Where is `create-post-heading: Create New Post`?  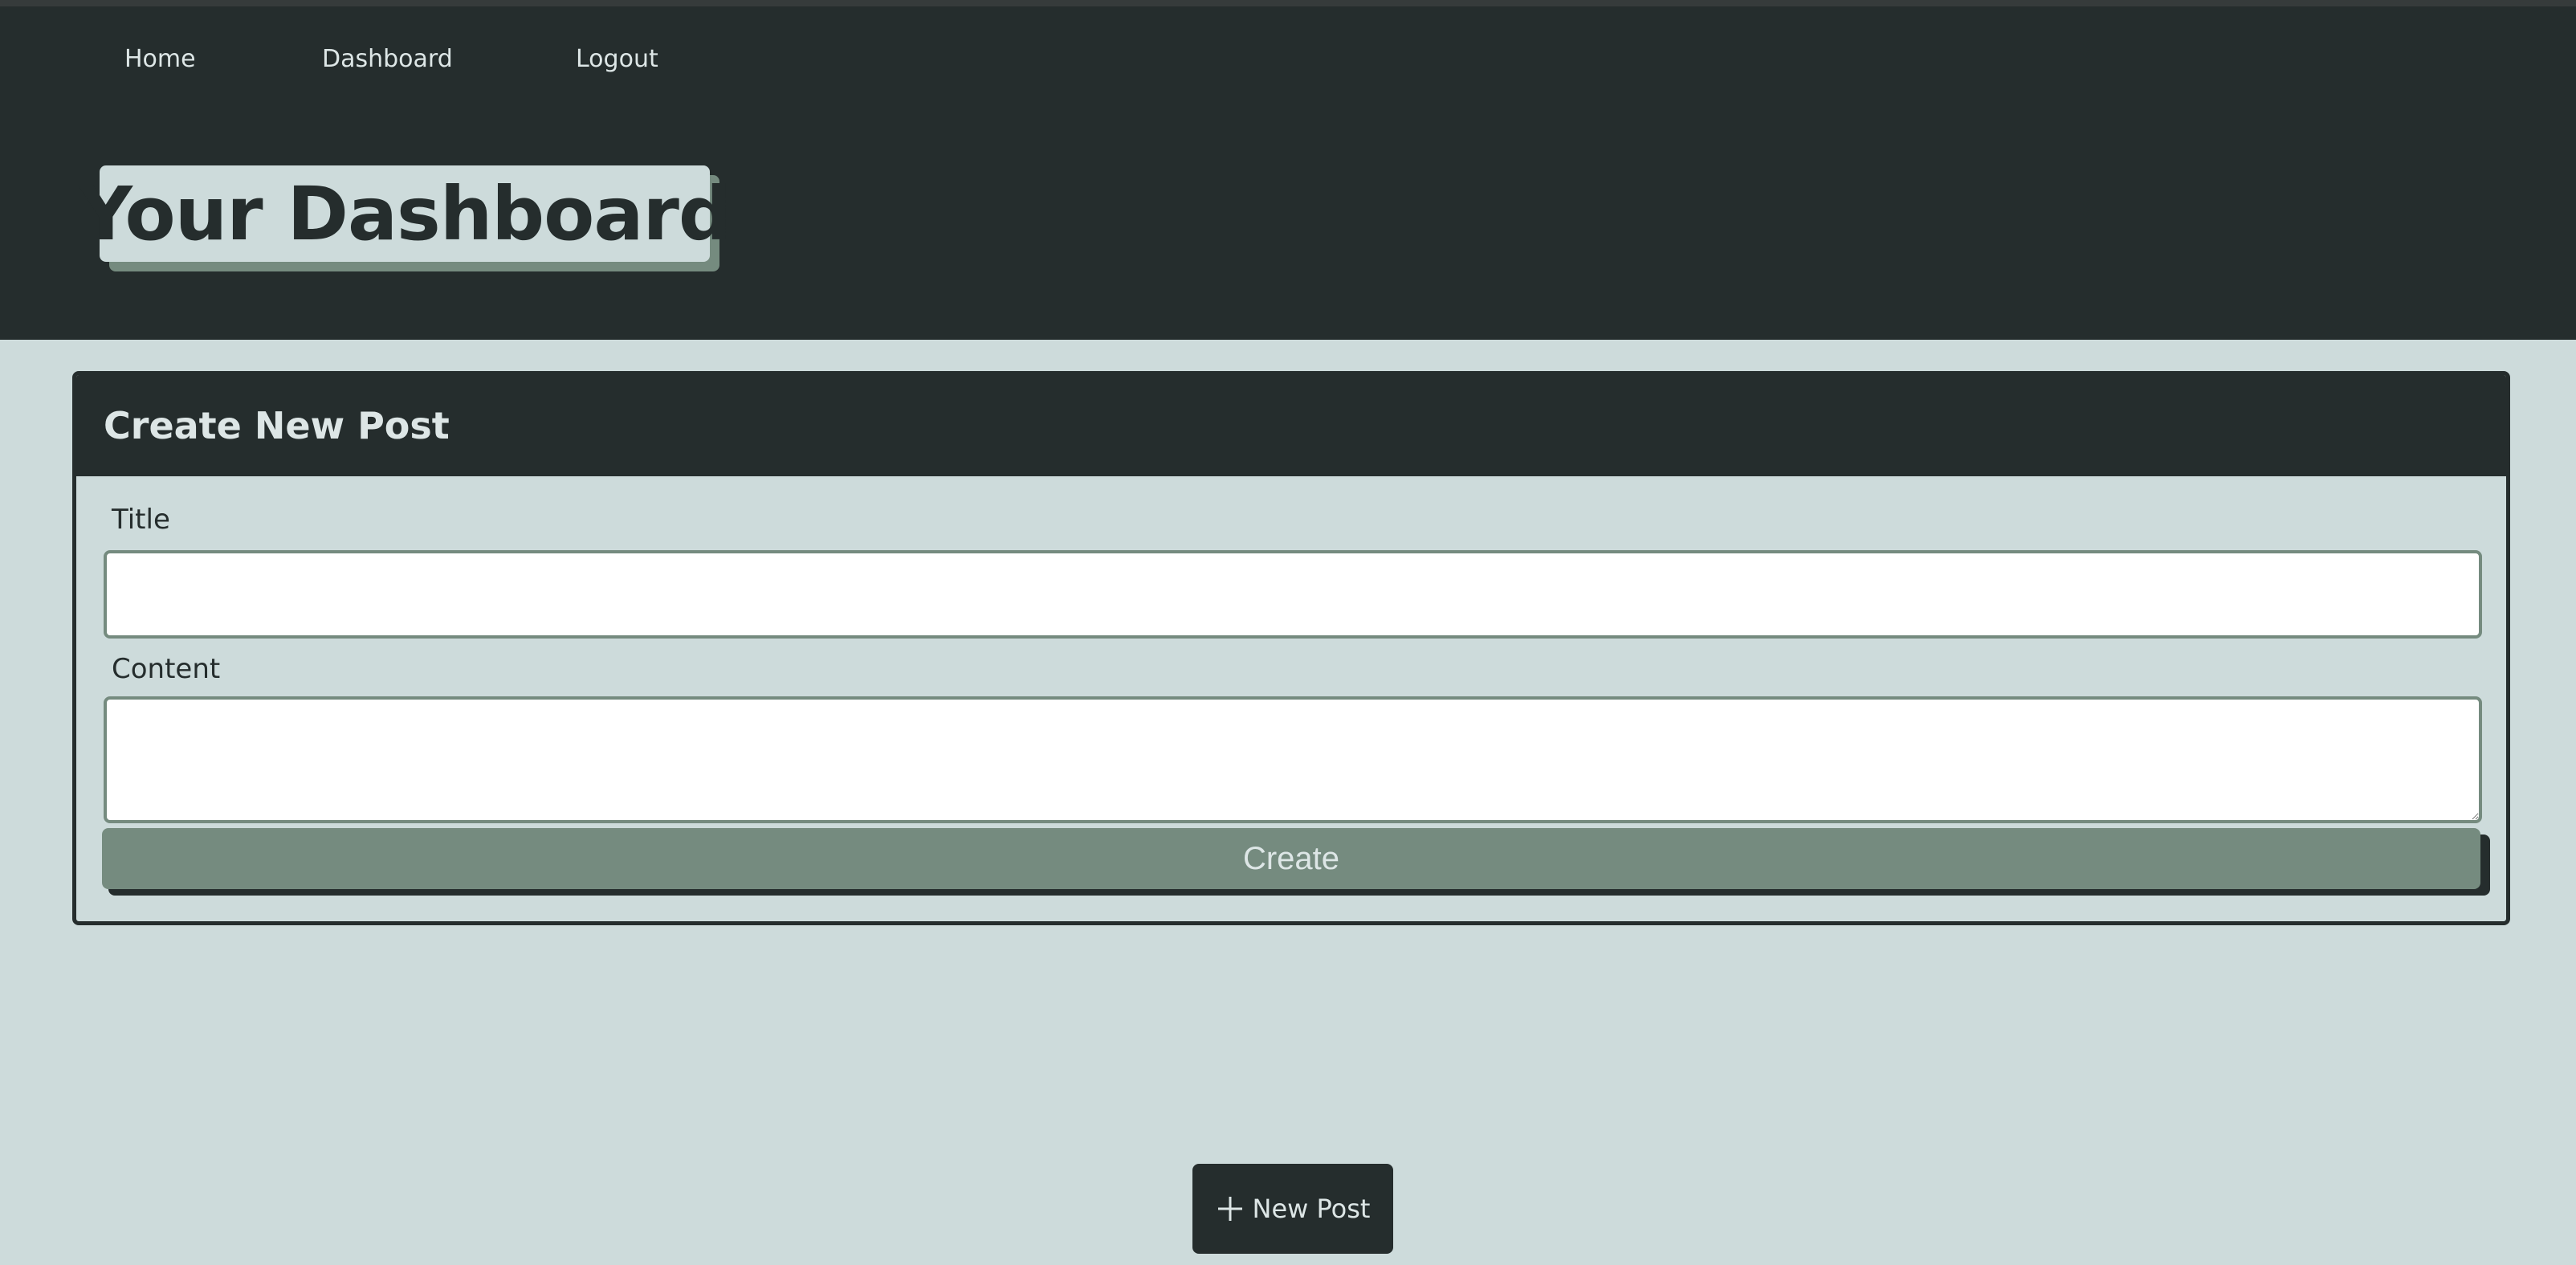
create-post-heading: Create New Post is located at coordinates (277, 425).